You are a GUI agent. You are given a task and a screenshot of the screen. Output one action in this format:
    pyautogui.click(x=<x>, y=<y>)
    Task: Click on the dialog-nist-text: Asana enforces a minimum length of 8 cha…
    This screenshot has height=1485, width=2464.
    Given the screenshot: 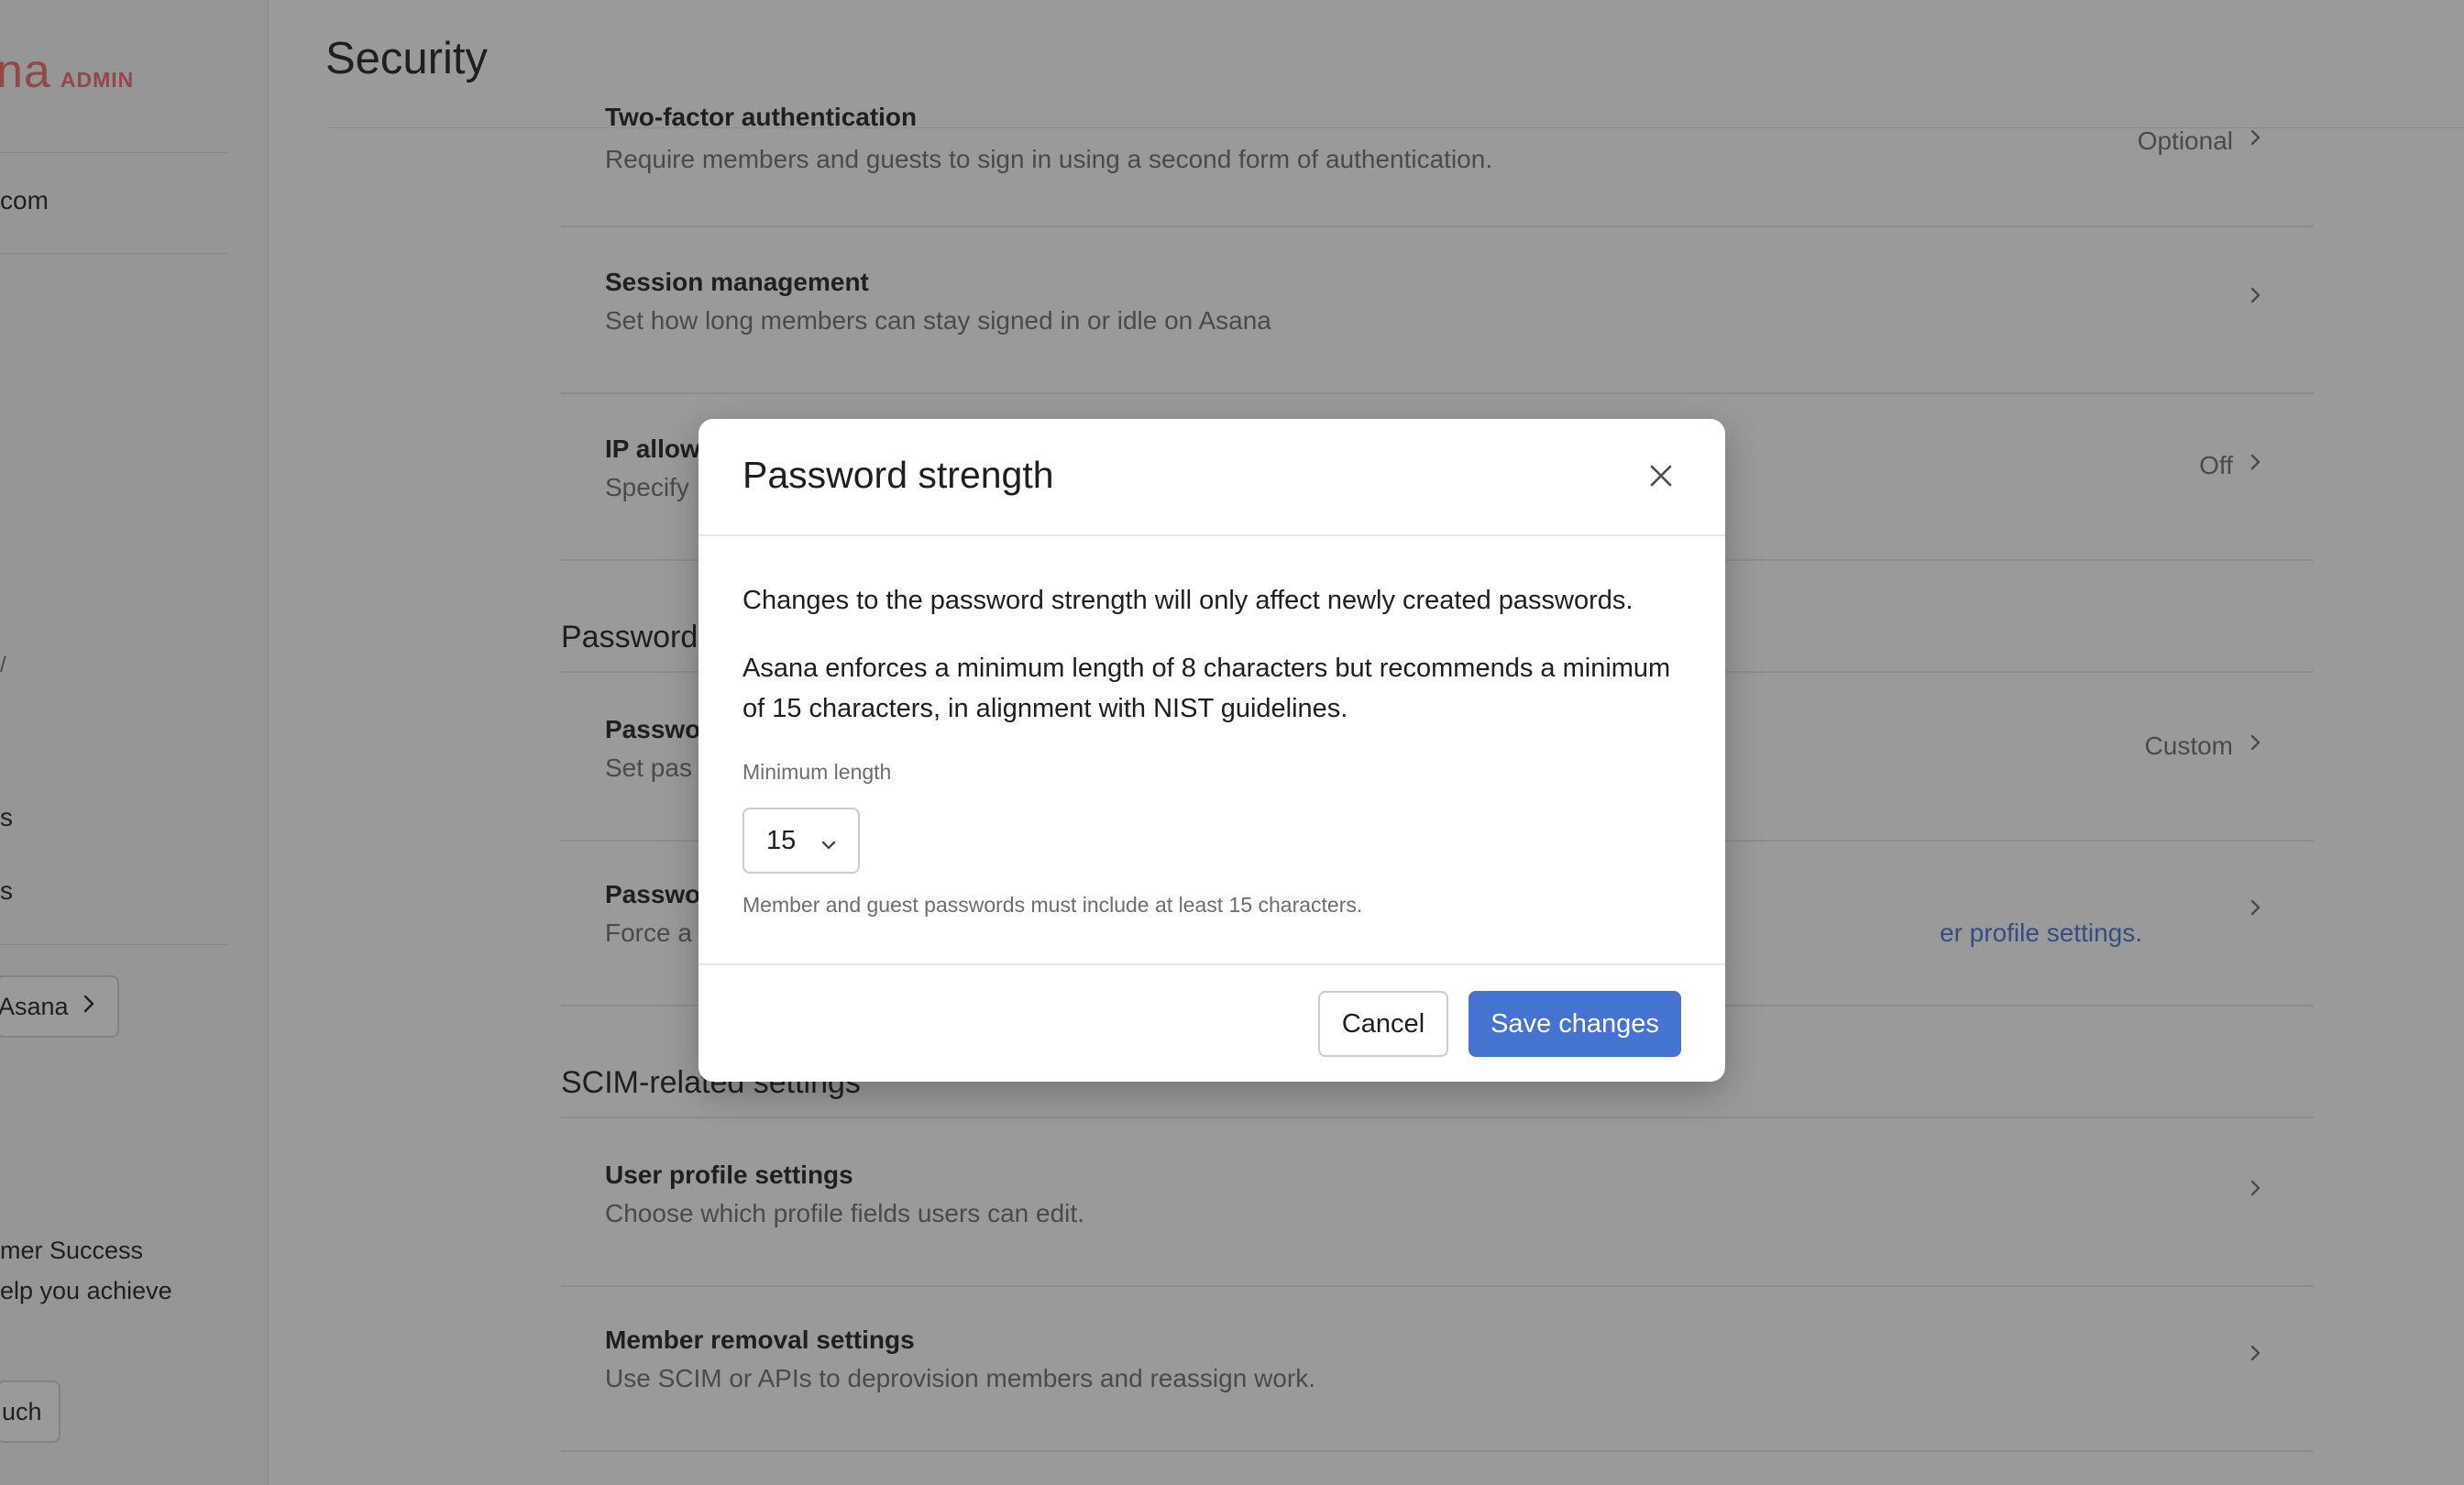 What is the action you would take?
    pyautogui.click(x=1206, y=688)
    